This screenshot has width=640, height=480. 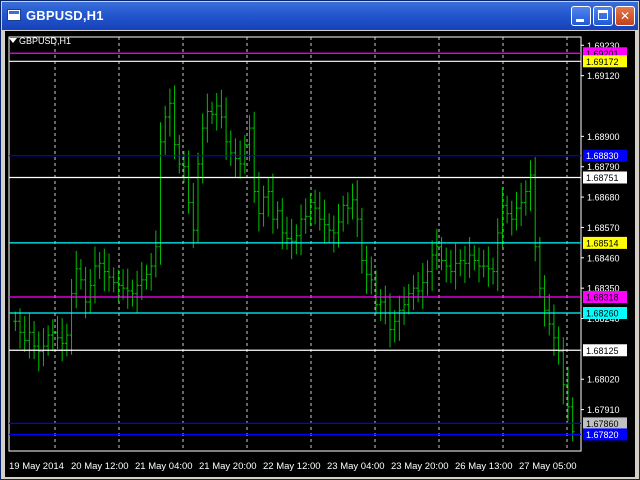 What do you see at coordinates (603, 258) in the screenshot?
I see `y-tick-label: 1.68460` at bounding box center [603, 258].